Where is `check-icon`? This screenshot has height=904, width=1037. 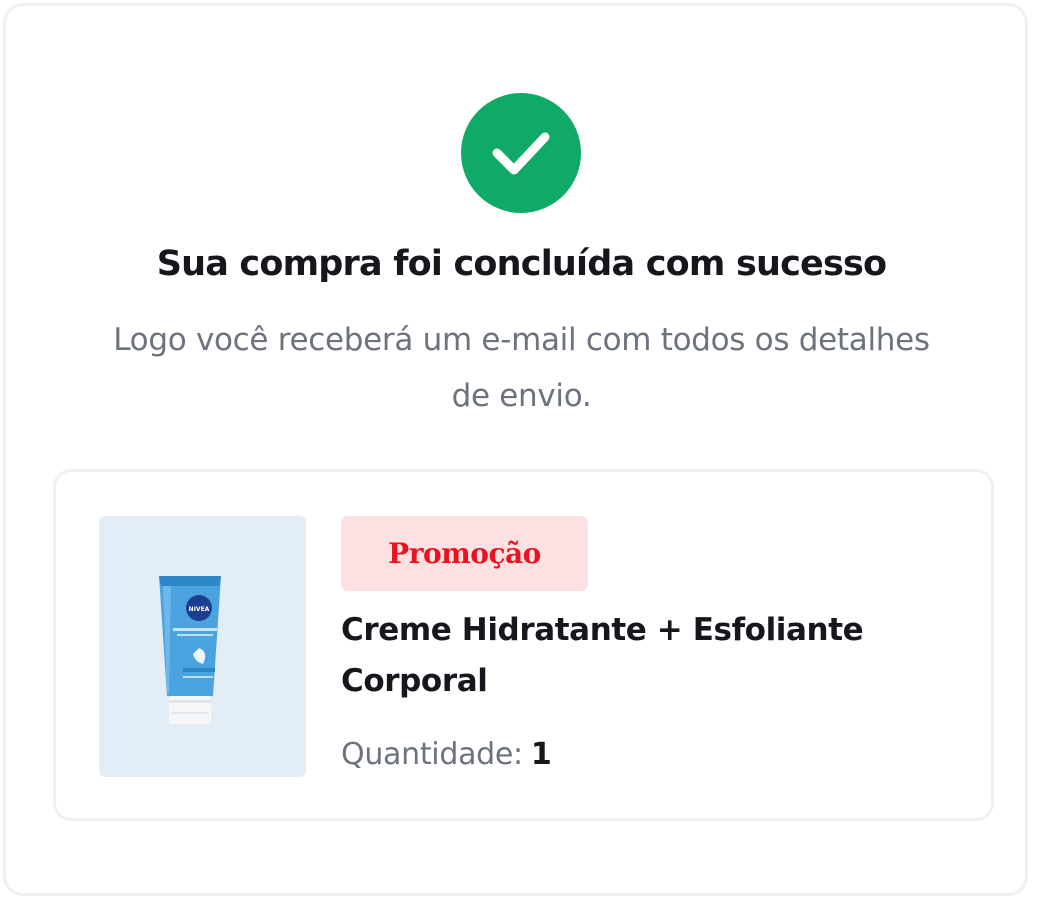 check-icon is located at coordinates (521, 153).